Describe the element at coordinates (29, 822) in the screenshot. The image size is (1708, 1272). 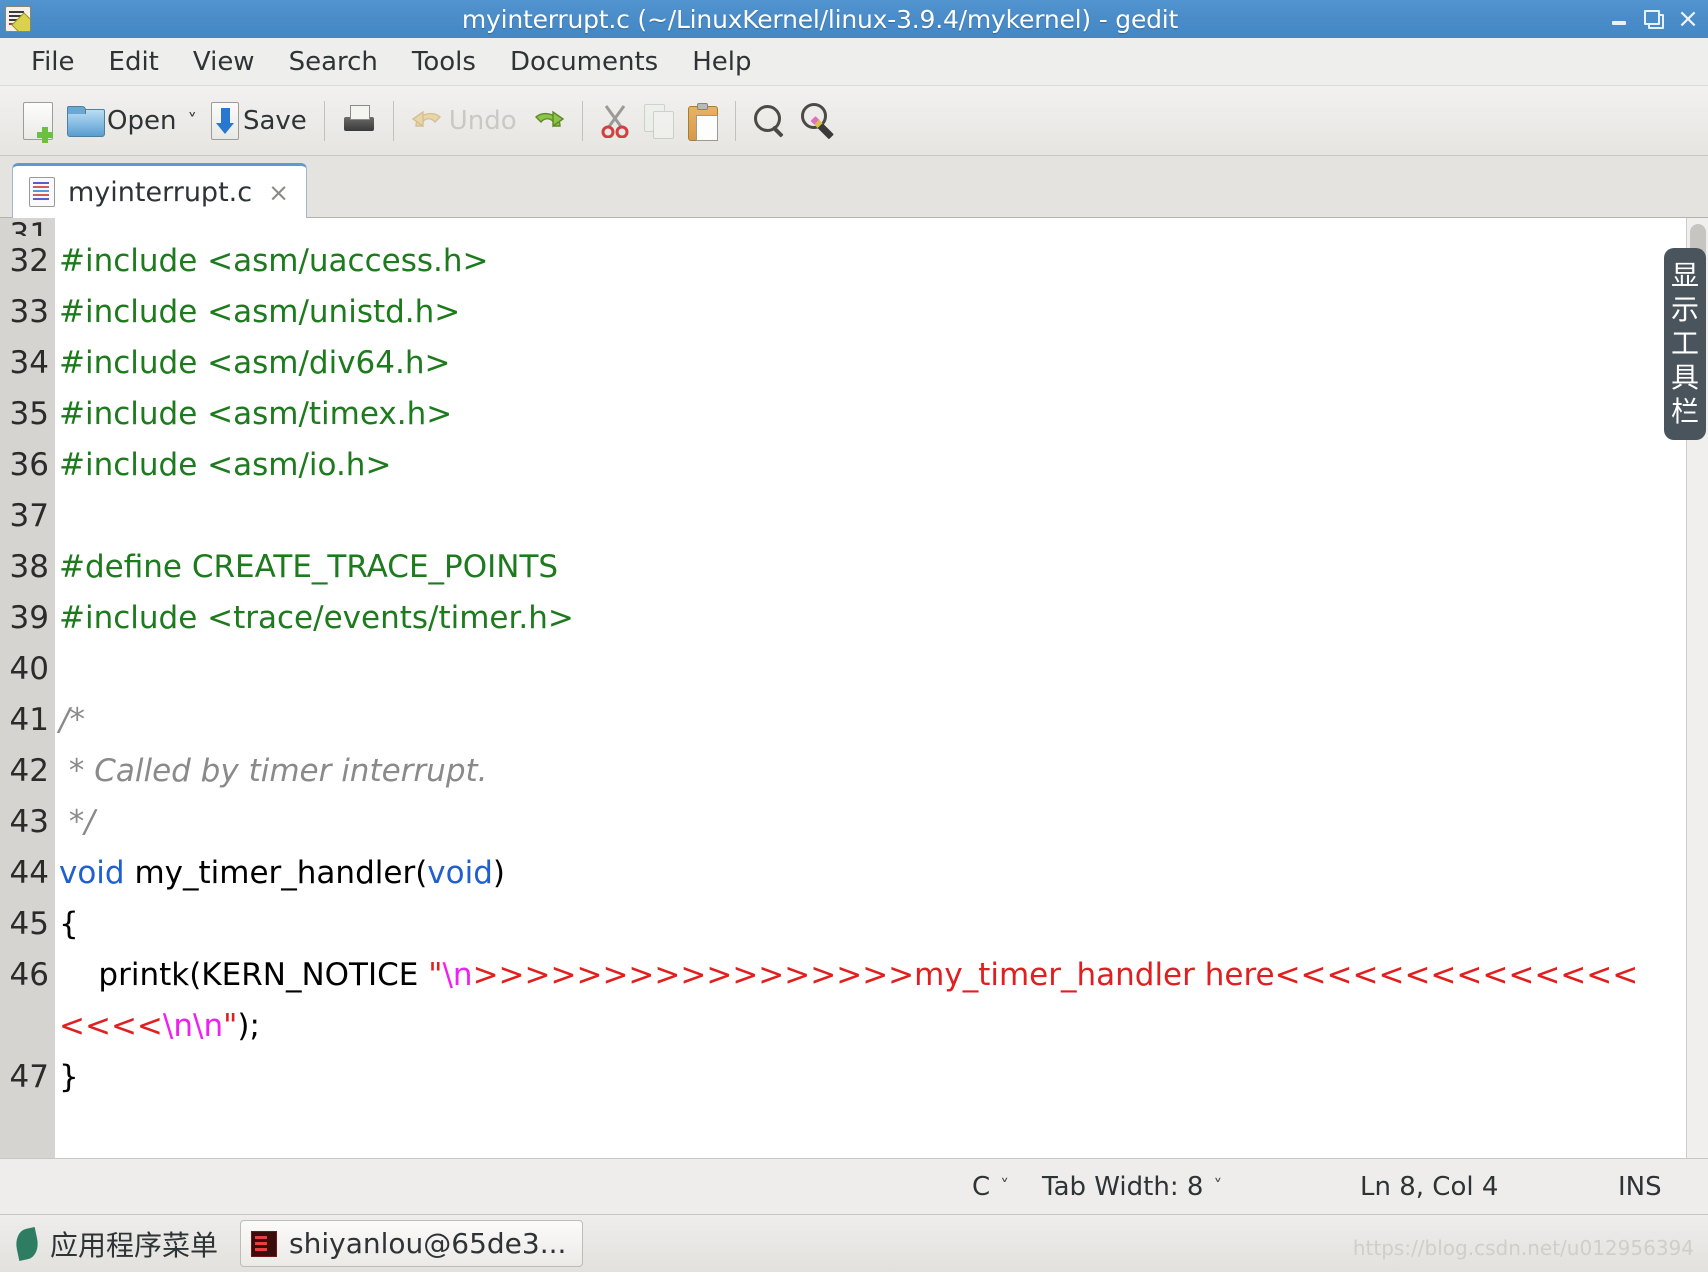
I see `line-number: 43` at that location.